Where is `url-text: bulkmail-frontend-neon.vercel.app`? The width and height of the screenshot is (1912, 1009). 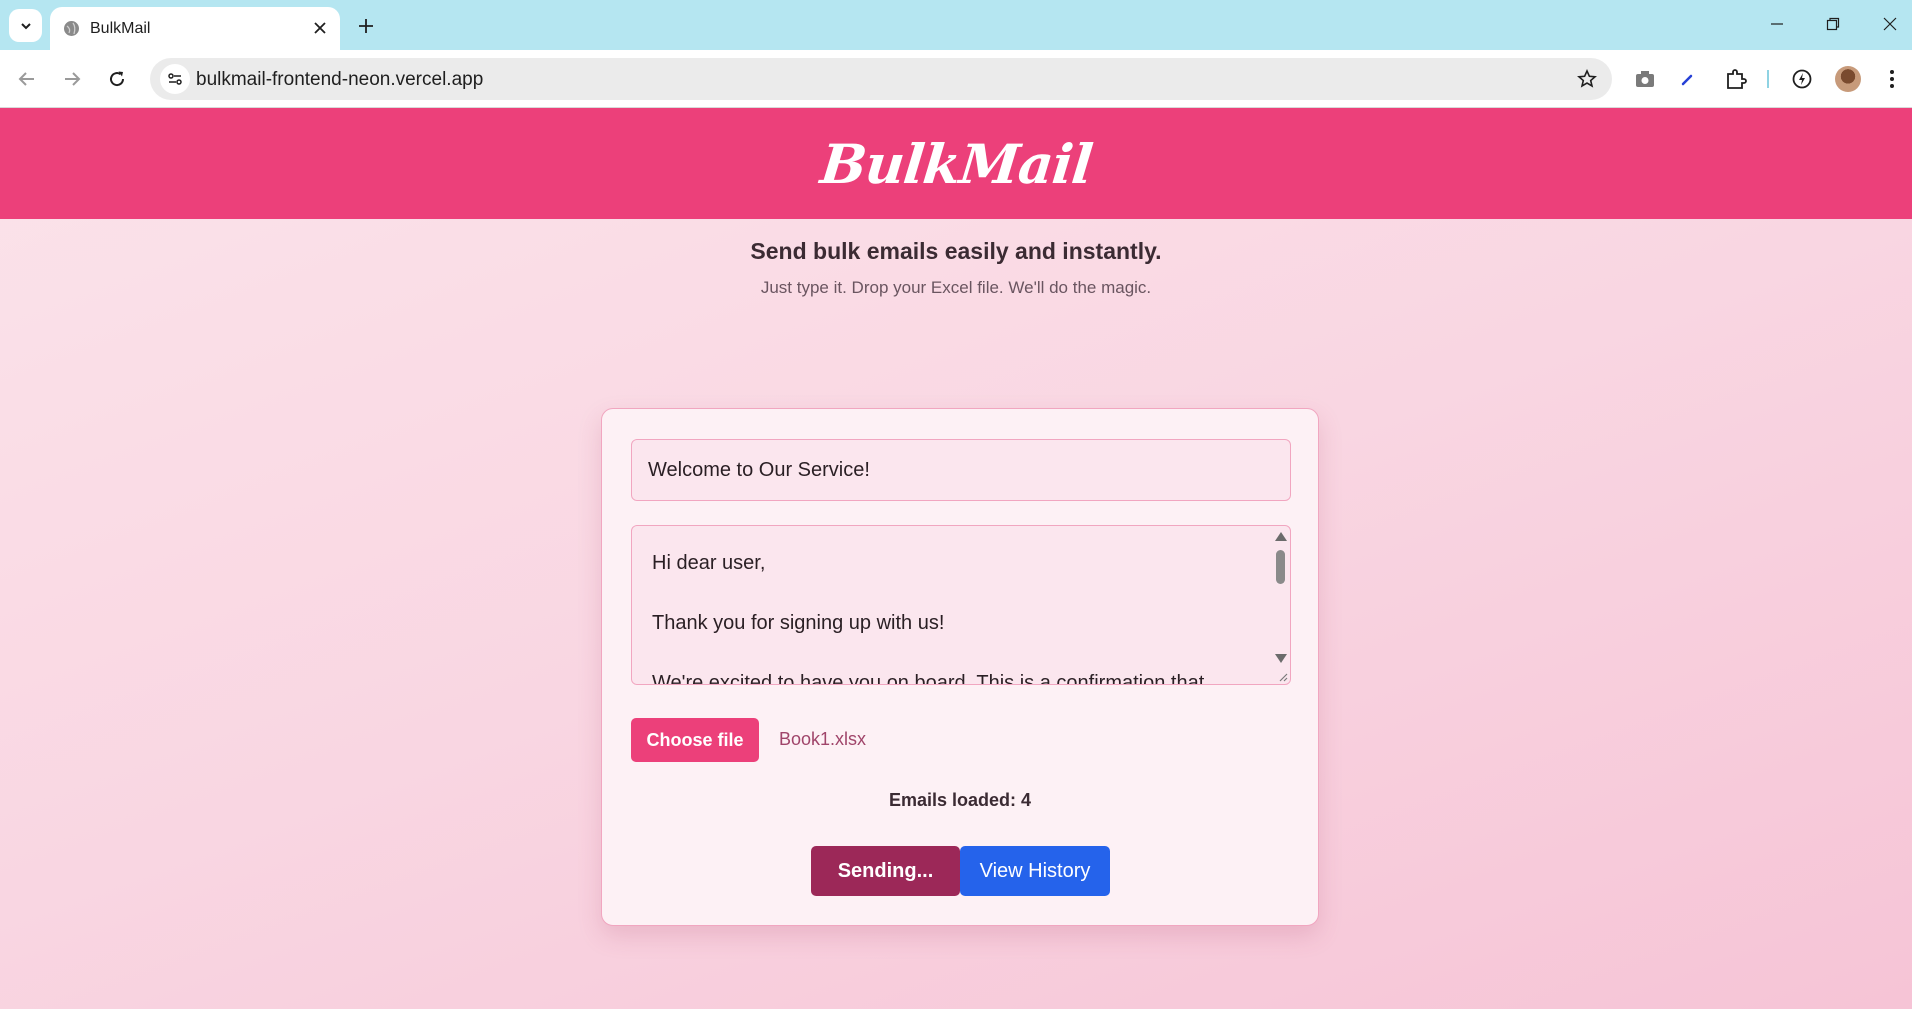
url-text: bulkmail-frontend-neon.vercel.app is located at coordinates (340, 79).